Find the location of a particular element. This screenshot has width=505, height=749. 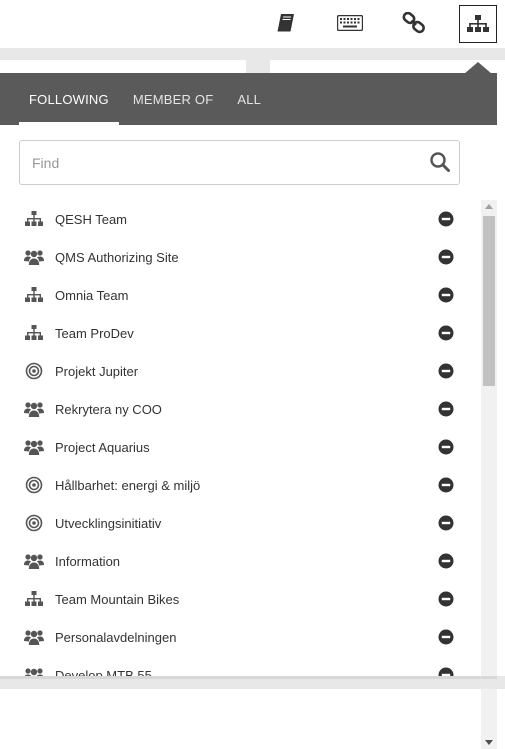

search-icon is located at coordinates (440, 164).